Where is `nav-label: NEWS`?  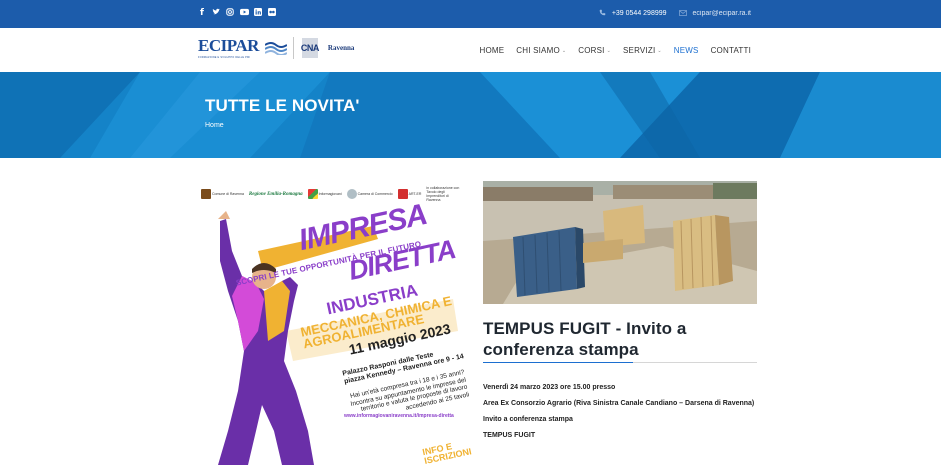 nav-label: NEWS is located at coordinates (686, 50).